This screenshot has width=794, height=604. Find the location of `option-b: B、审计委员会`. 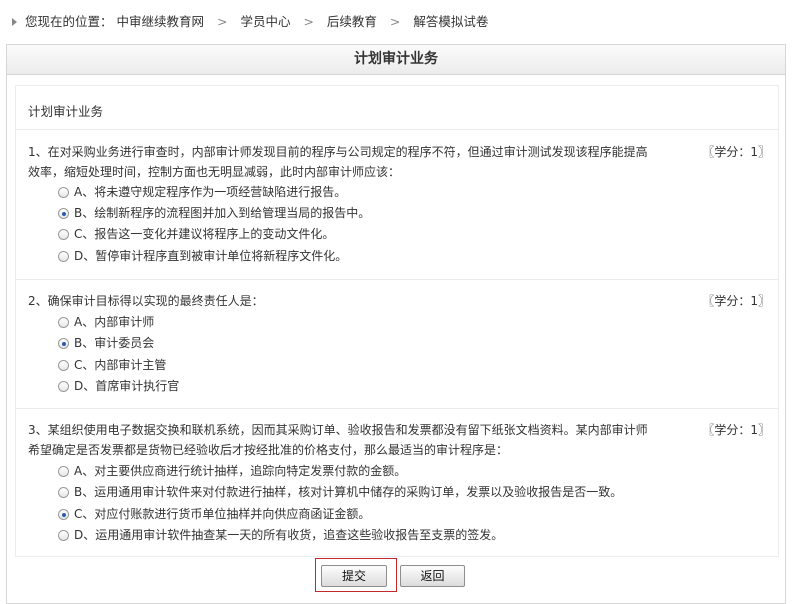

option-b: B、审计委员会 is located at coordinates (106, 343).